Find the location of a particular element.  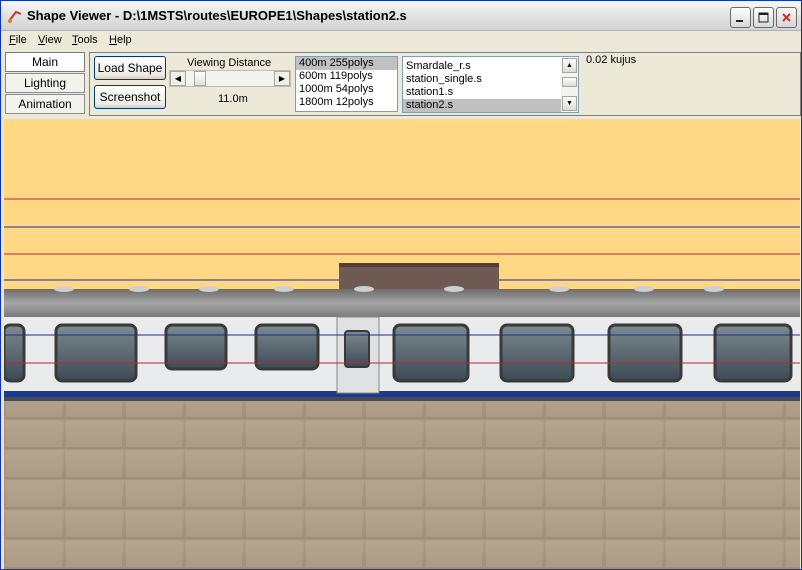

status-text: 0.02 kujus is located at coordinates (611, 60).